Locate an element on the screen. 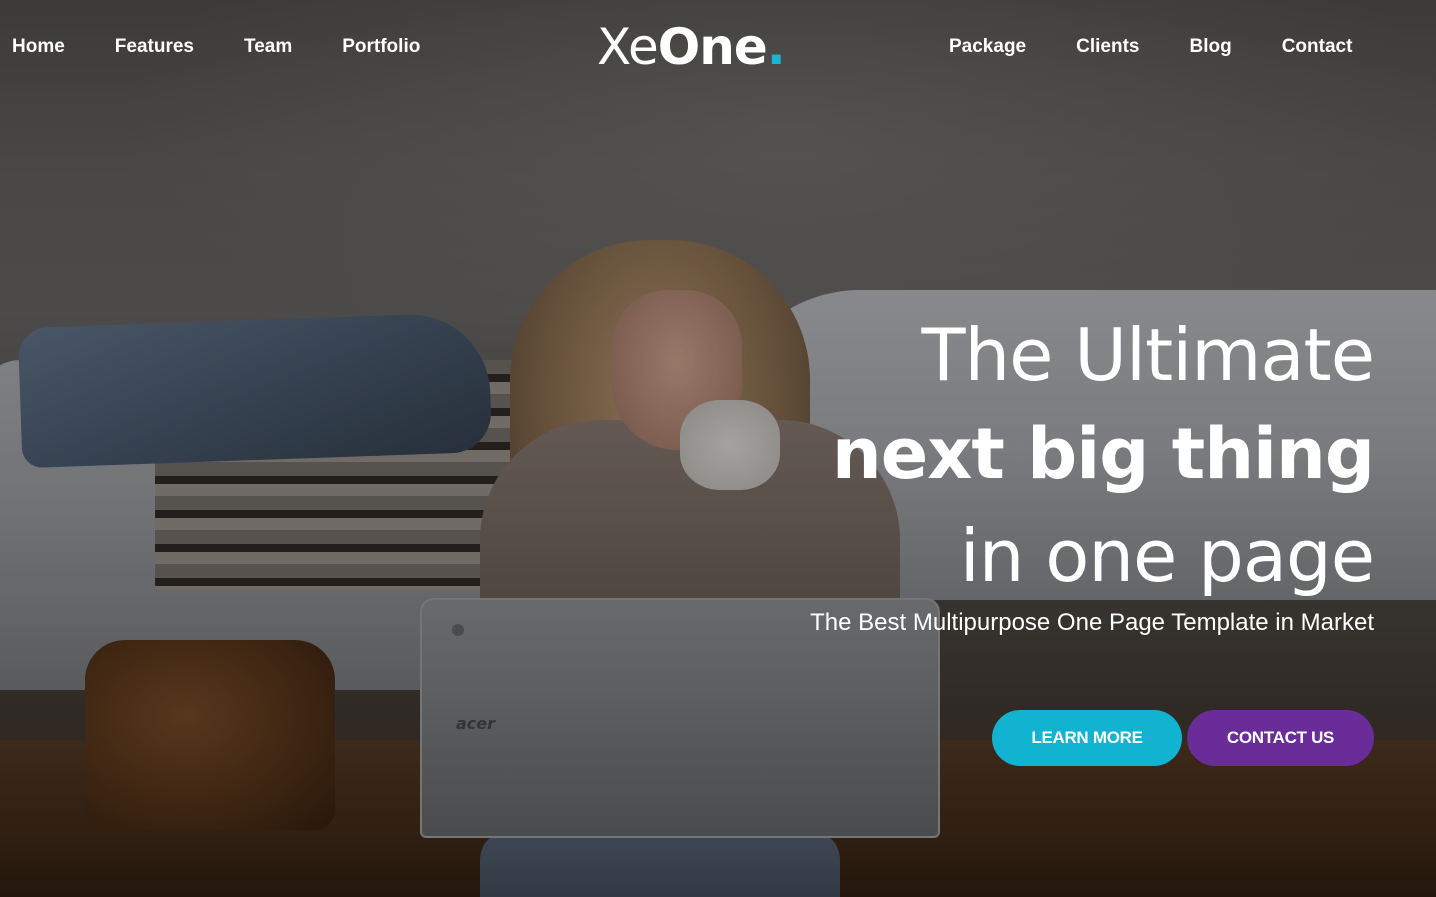 This screenshot has width=1436, height=897. logo-light-text: Xe is located at coordinates (628, 47).